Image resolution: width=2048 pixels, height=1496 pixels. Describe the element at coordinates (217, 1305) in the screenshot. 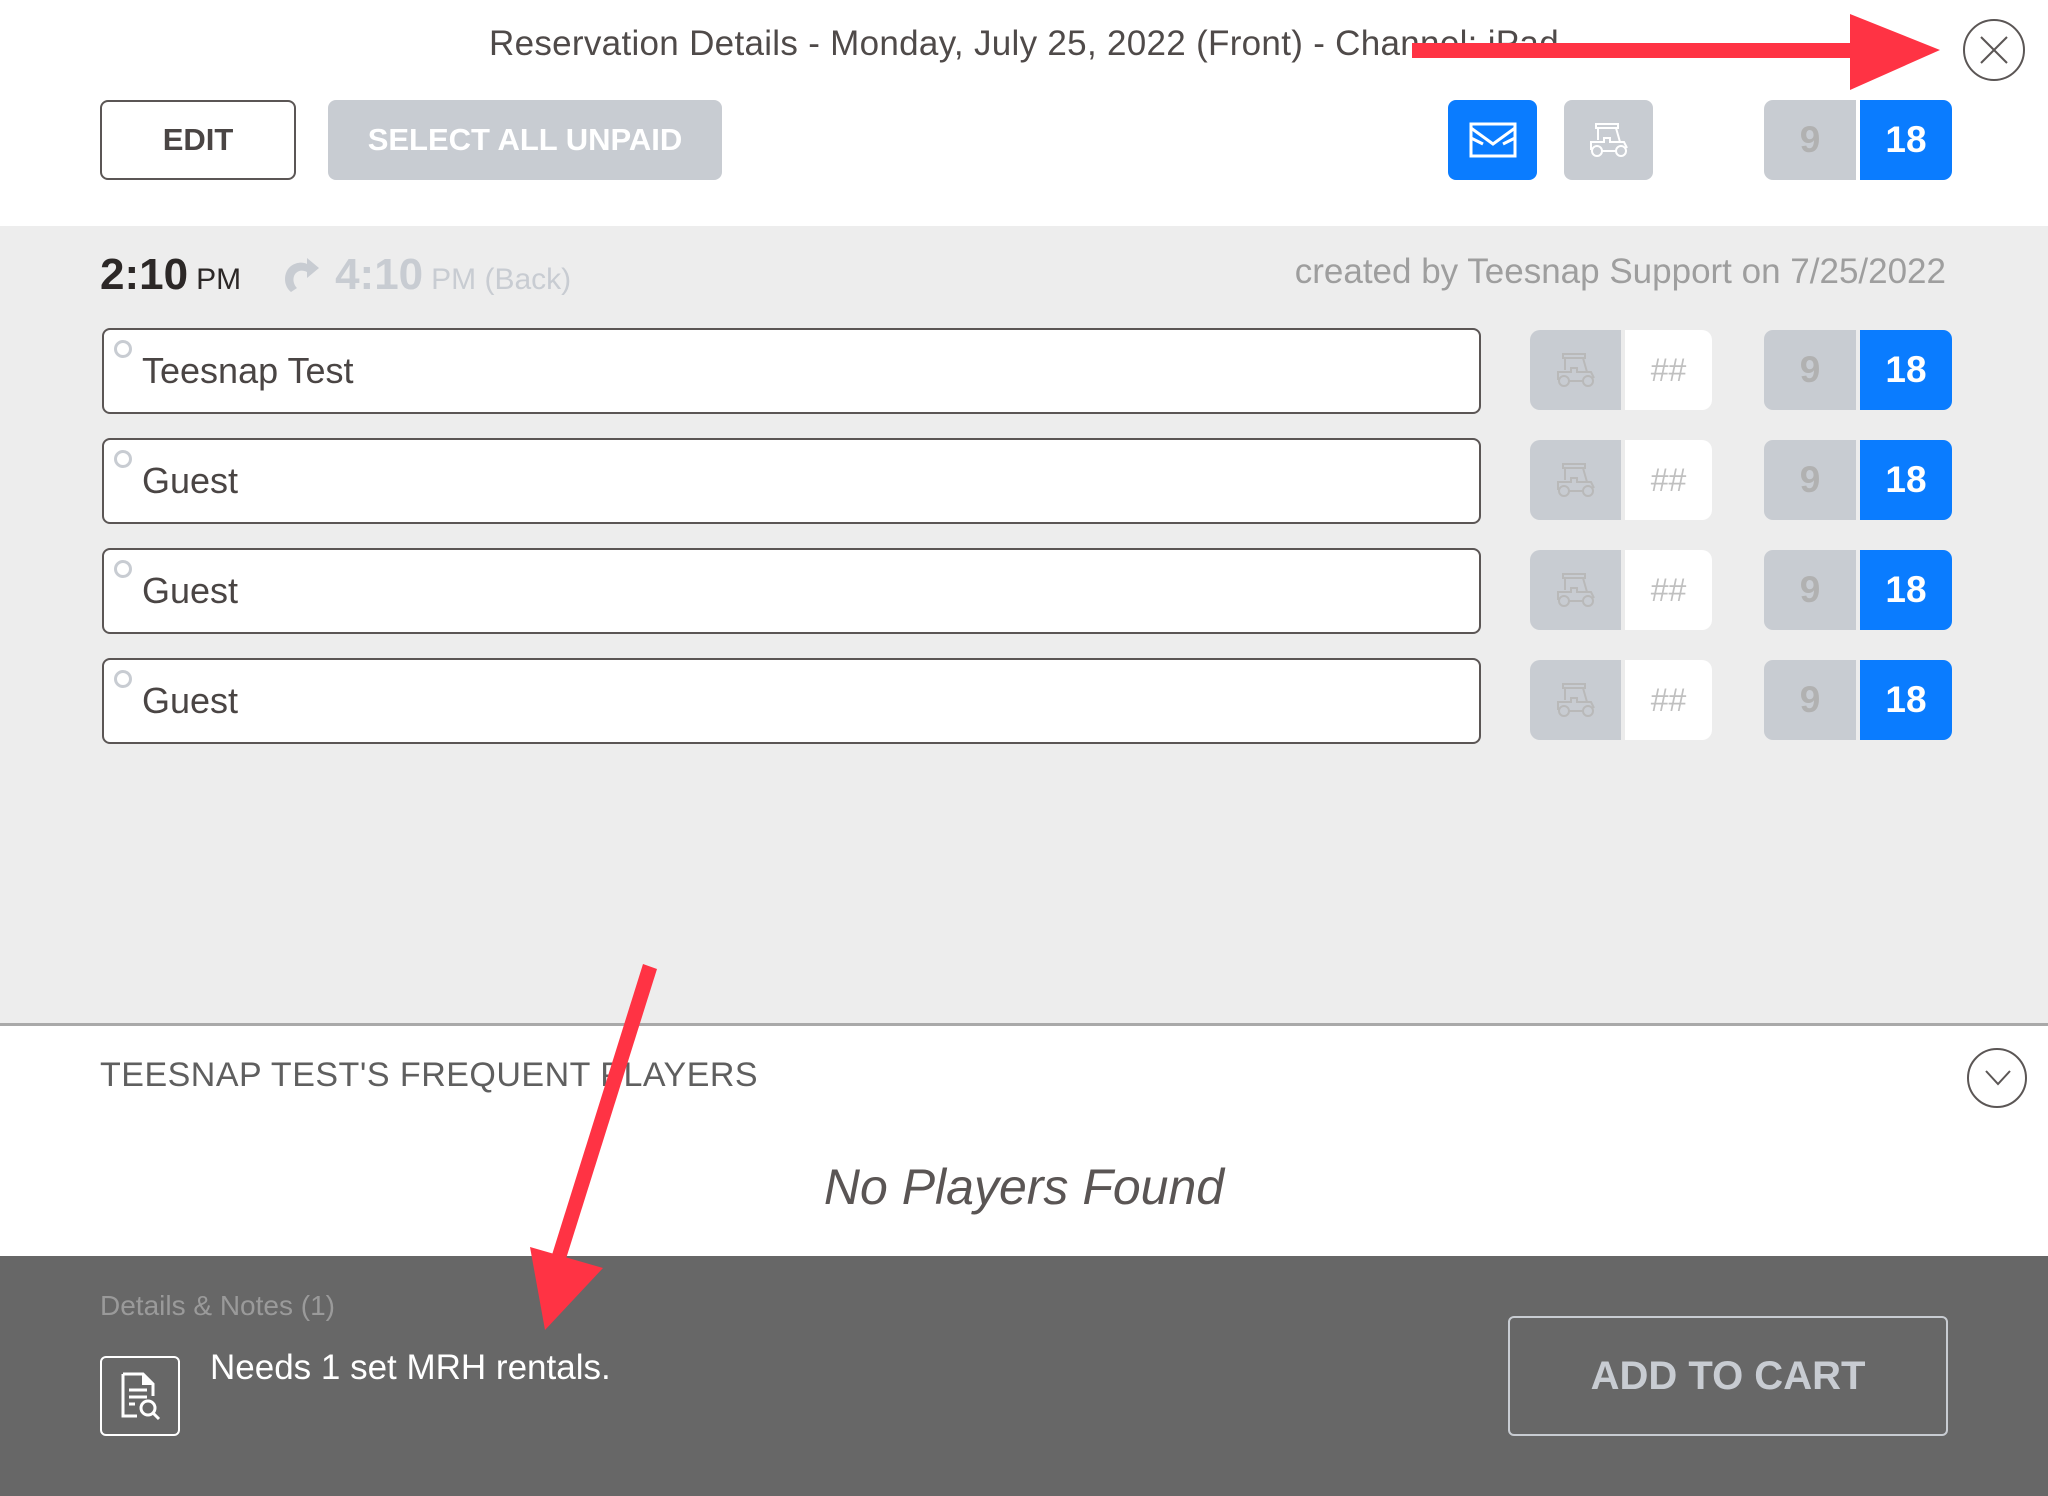

I see `details-notes-label: Details & Notes (1)` at that location.